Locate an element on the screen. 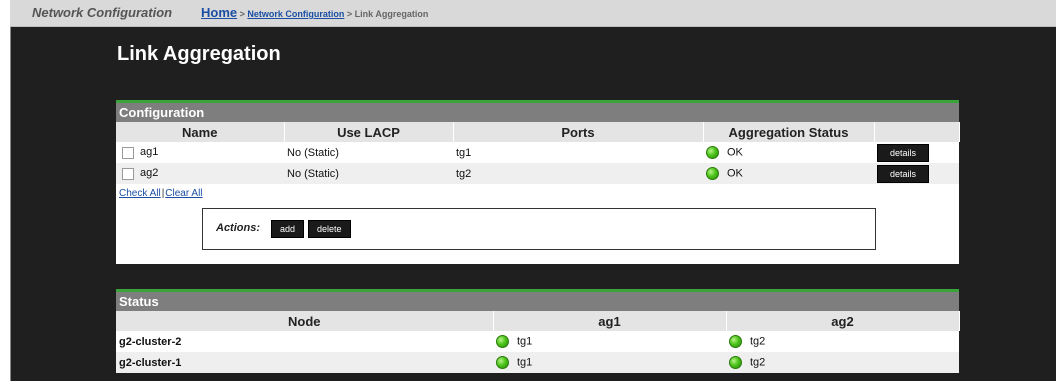  configuration-panel-title: Configuration is located at coordinates (537, 111).